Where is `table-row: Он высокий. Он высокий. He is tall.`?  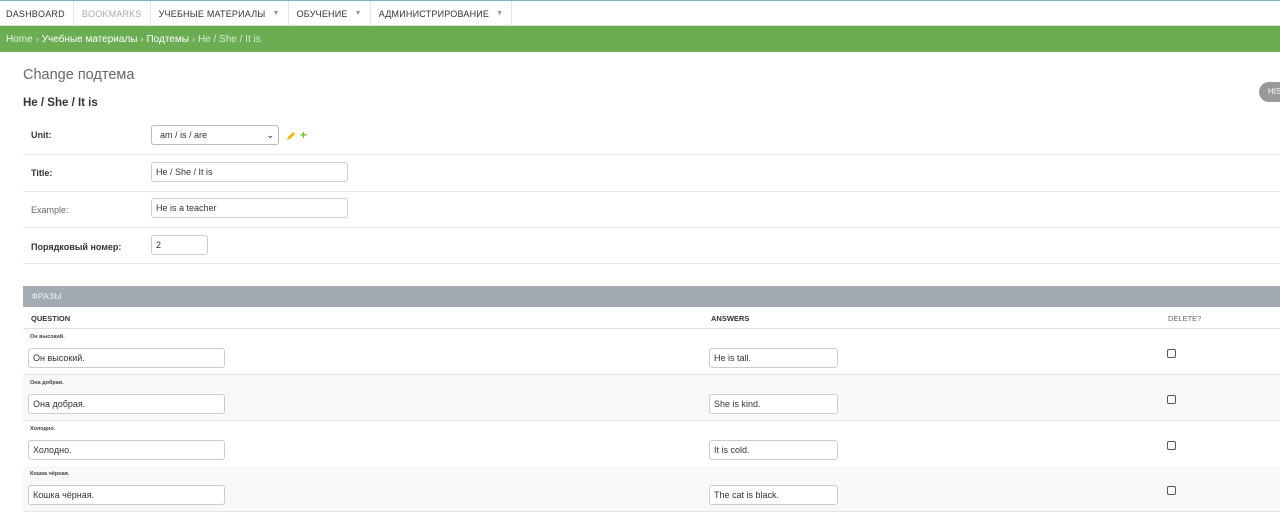
table-row: Он высокий. Он высокий. He is tall. is located at coordinates (651, 352).